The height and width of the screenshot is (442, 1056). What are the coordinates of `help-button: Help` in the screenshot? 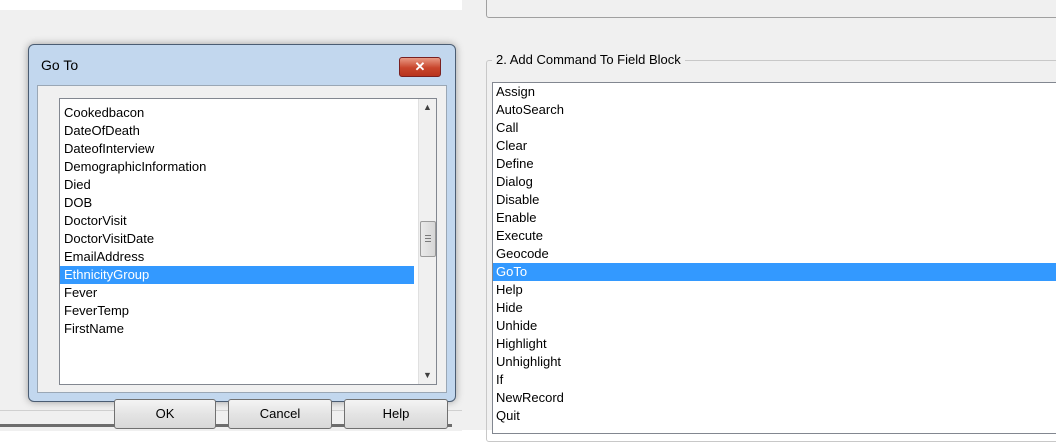 It's located at (396, 414).